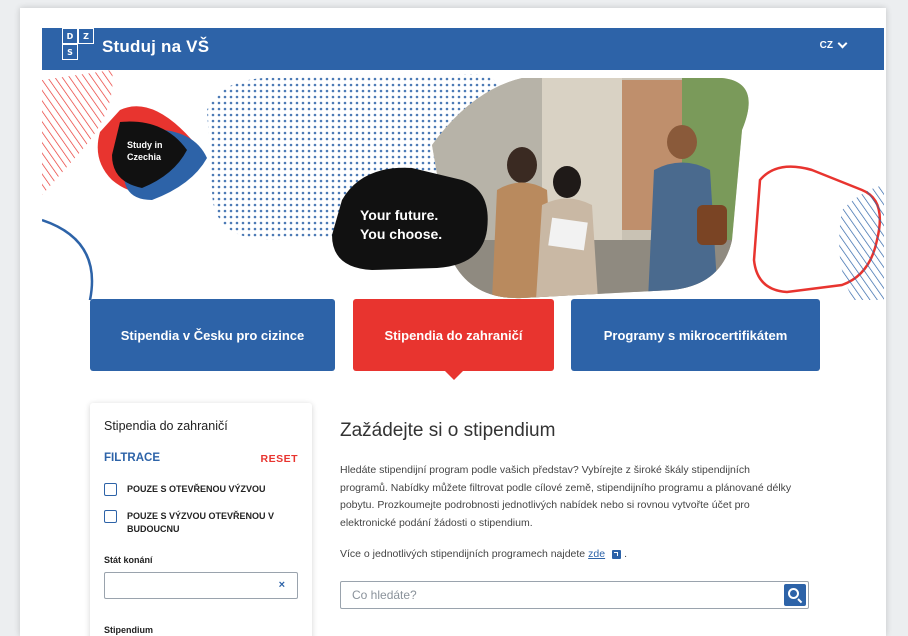 This screenshot has width=908, height=636. I want to click on page-title: Zažádejte si o stipendium, so click(448, 430).